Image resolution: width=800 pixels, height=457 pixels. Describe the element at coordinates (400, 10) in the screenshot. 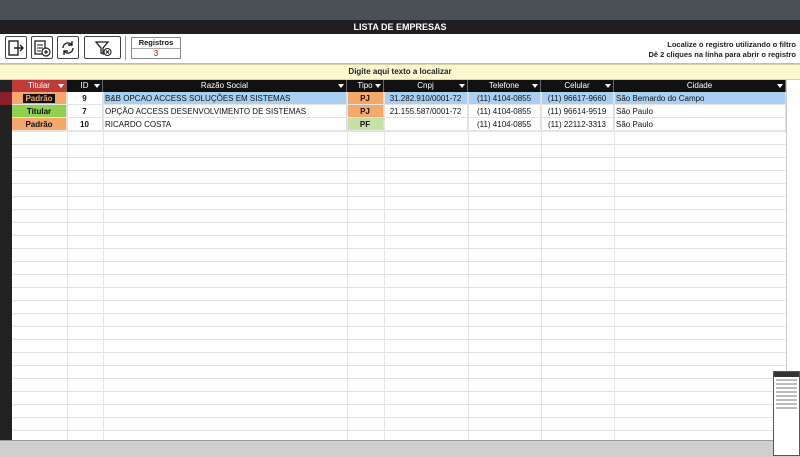

I see `window-top-bar` at that location.